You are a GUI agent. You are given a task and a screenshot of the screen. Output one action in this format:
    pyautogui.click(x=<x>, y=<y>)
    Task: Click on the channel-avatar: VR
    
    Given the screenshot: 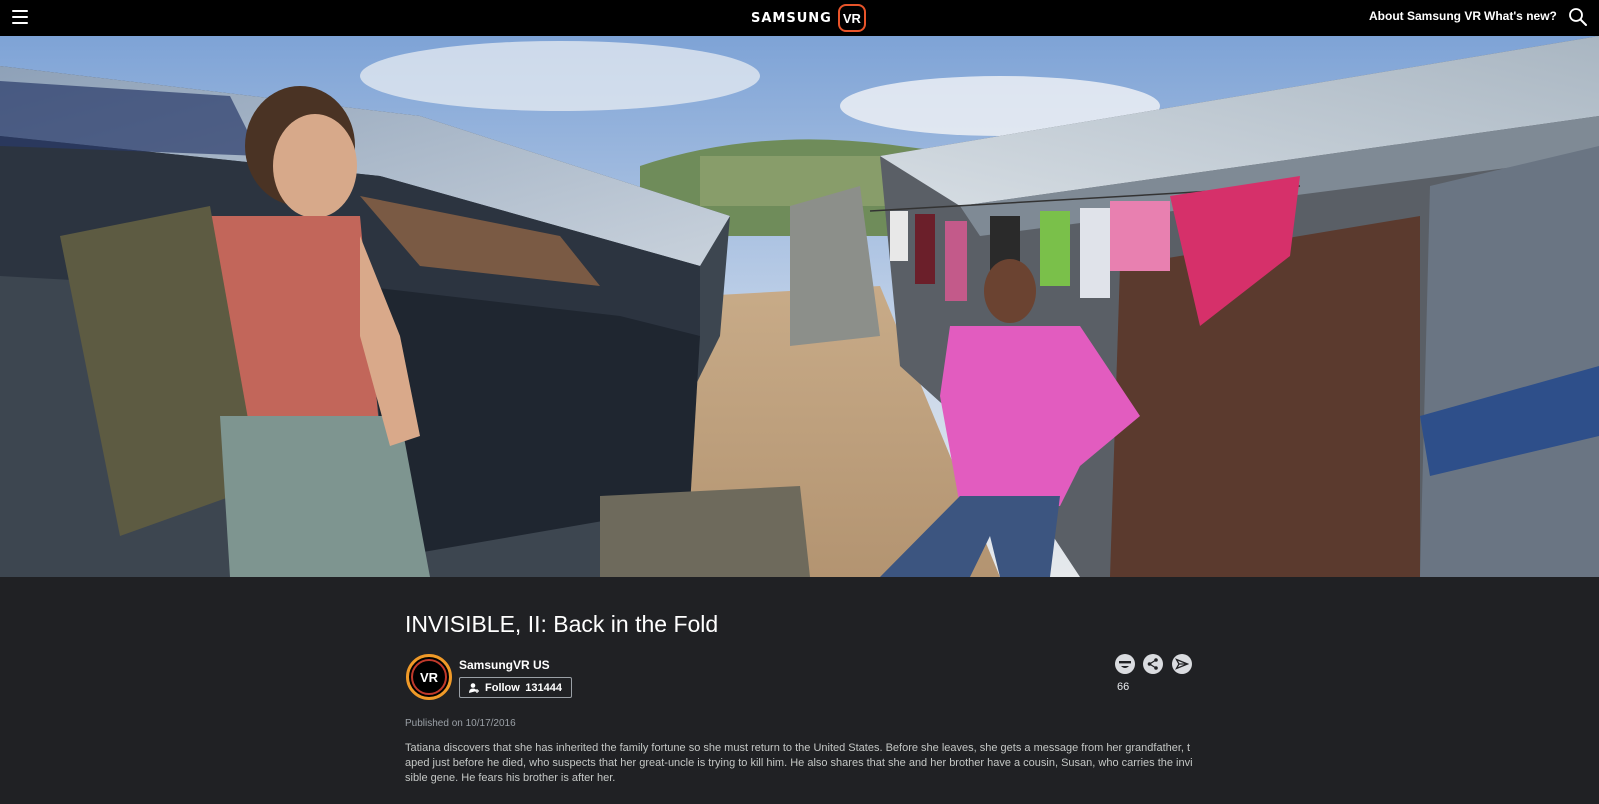 What is the action you would take?
    pyautogui.click(x=429, y=677)
    